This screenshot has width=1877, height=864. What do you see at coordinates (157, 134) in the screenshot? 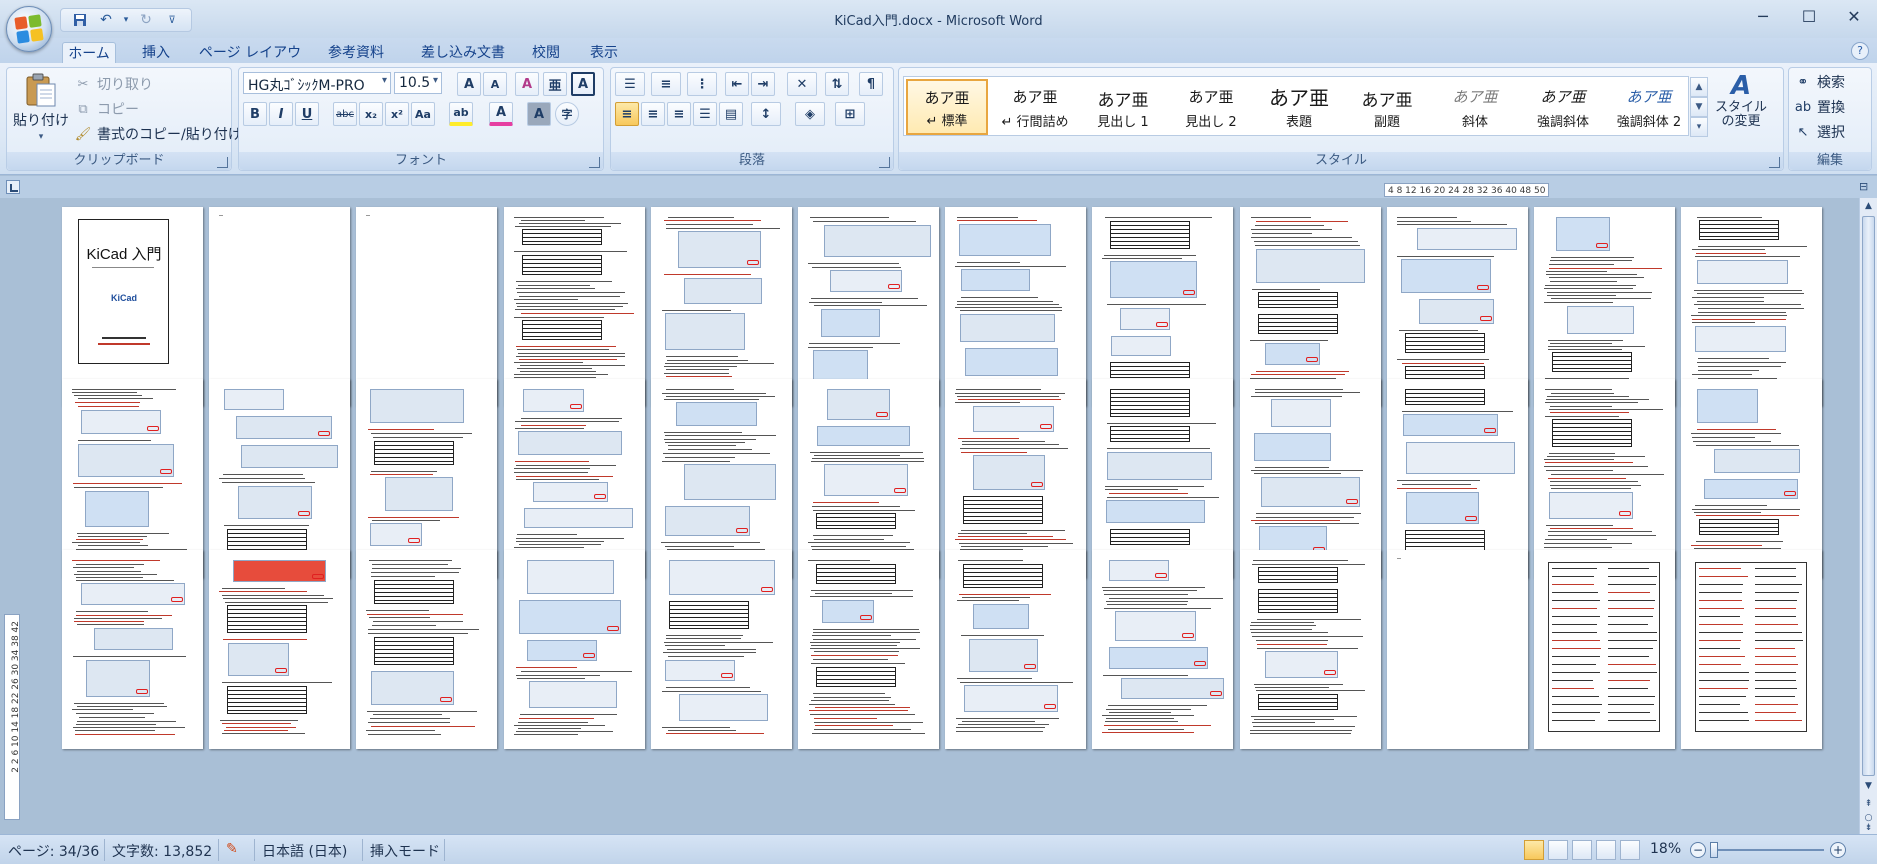
I see `format-painter-button: 🖌 書式のコピー/貼り付け` at bounding box center [157, 134].